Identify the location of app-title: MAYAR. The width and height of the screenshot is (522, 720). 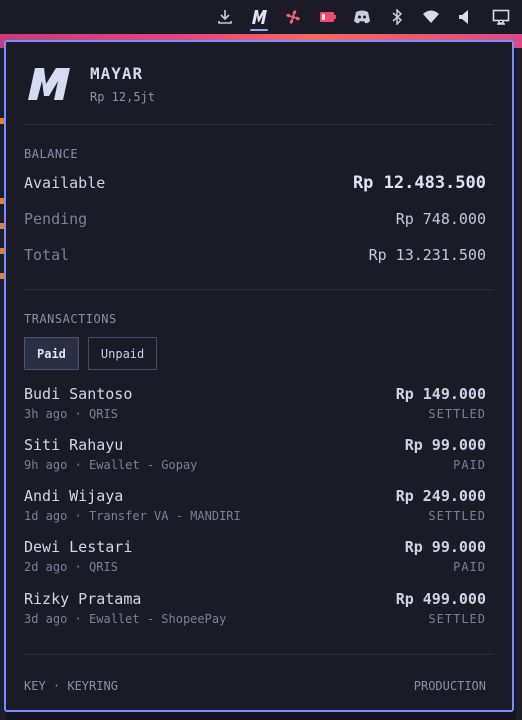
(117, 73).